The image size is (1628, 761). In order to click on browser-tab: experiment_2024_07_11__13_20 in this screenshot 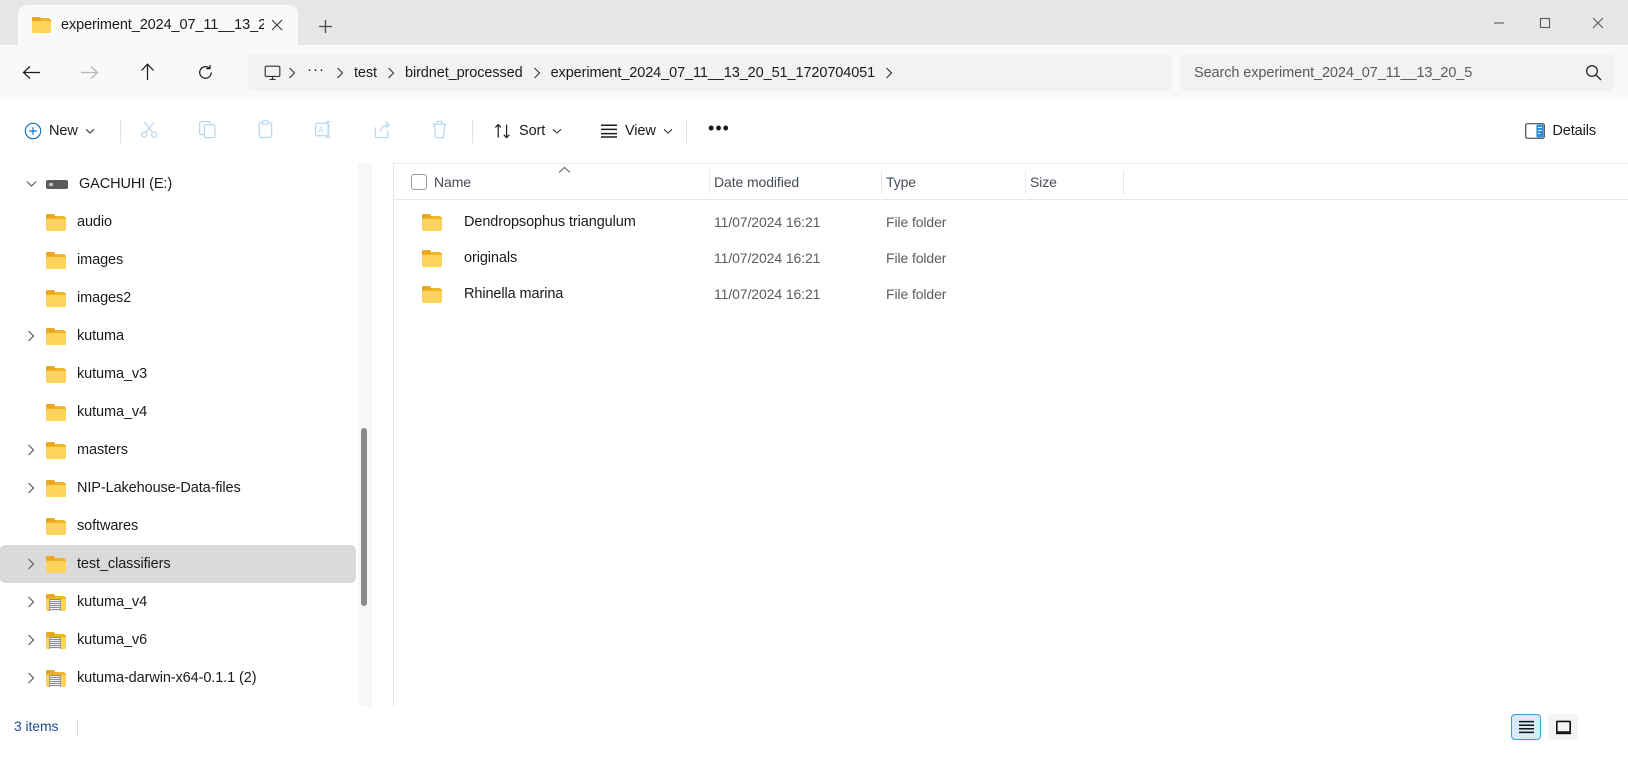, I will do `click(158, 25)`.